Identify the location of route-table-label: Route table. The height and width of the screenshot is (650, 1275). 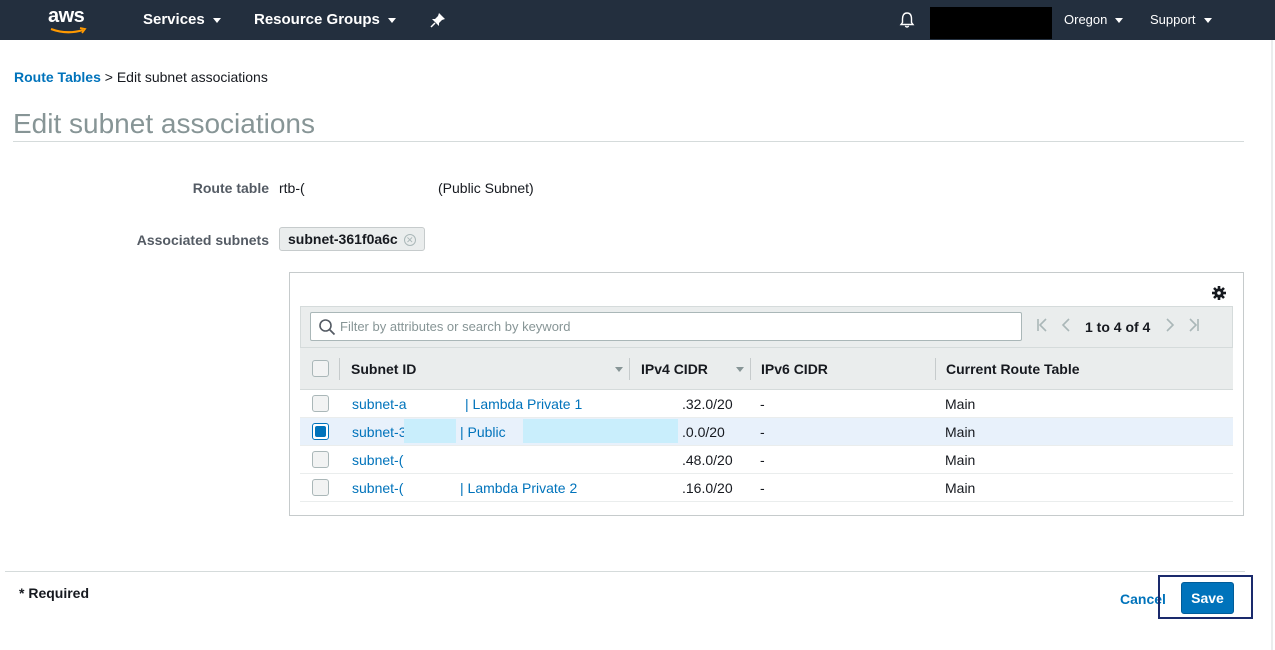
(230, 188).